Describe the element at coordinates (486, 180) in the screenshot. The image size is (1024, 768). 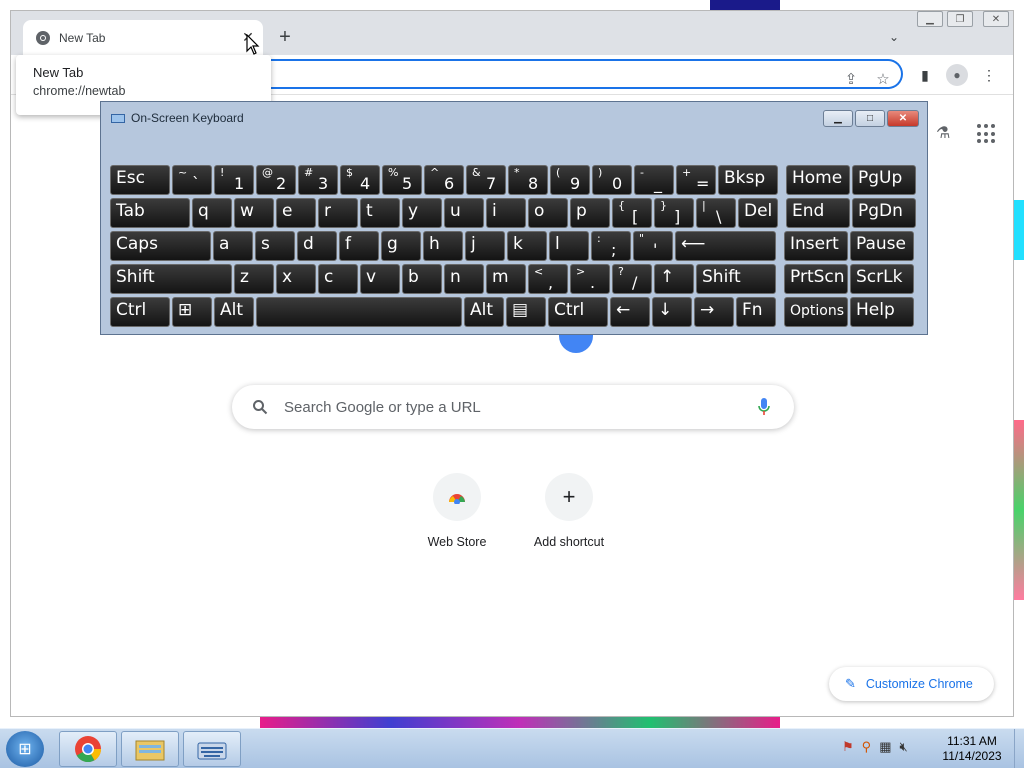
I see `key-7: & 7` at that location.